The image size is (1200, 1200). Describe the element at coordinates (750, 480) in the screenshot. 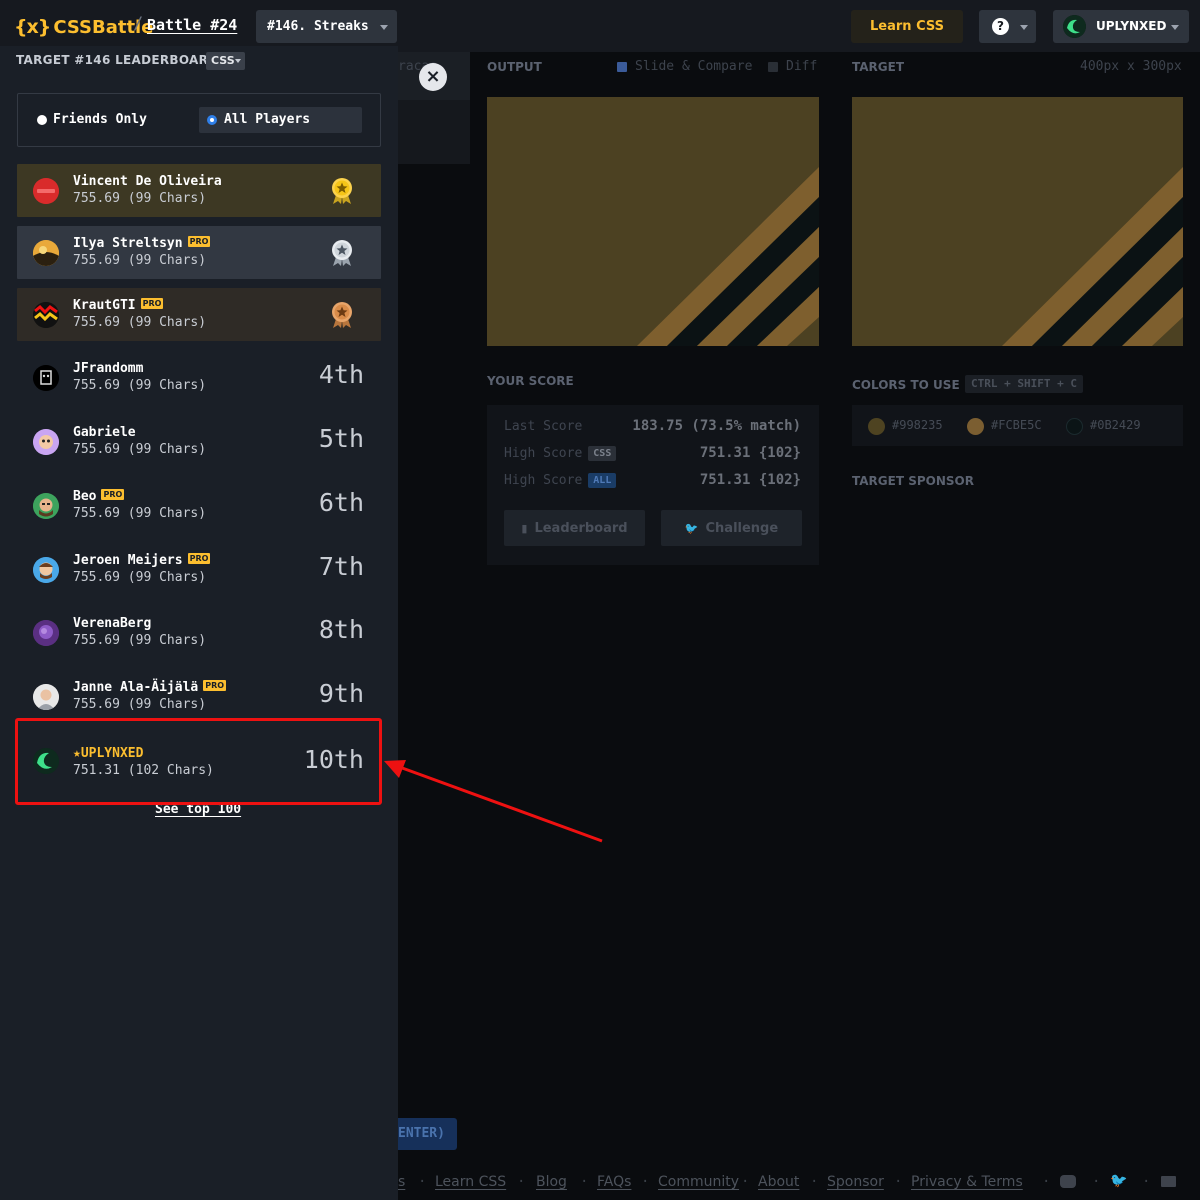

I see `high-score-all-value: 751.31 {102}` at that location.